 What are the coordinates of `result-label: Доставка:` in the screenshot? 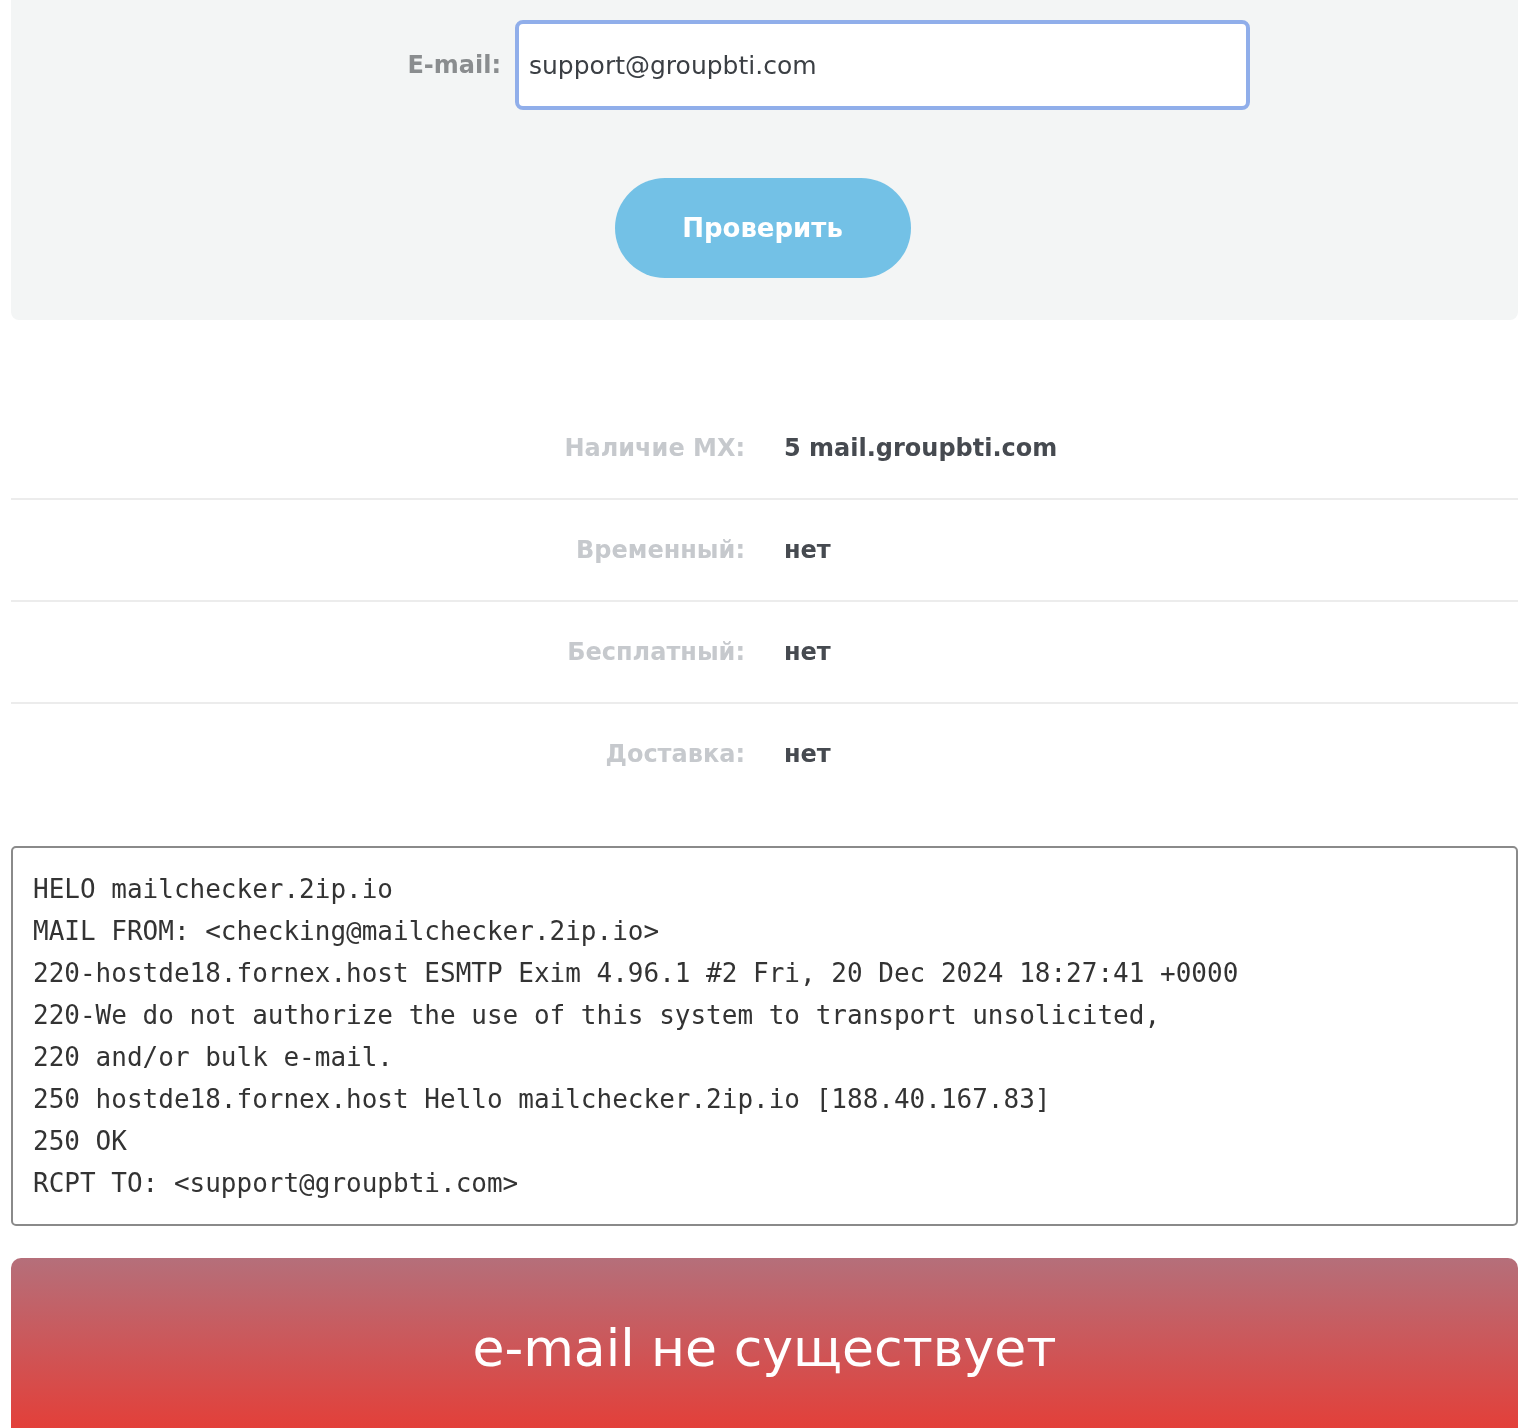 It's located at (674, 754).